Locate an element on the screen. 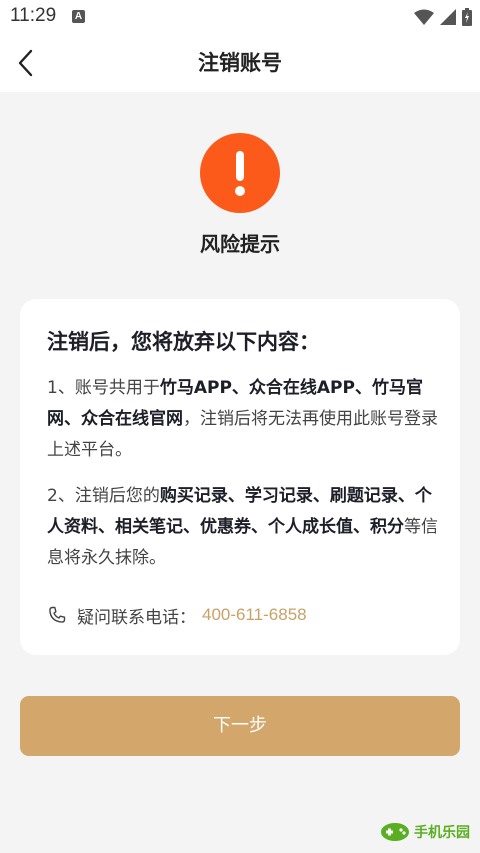 This screenshot has width=480, height=853. wifi-icon is located at coordinates (424, 17).